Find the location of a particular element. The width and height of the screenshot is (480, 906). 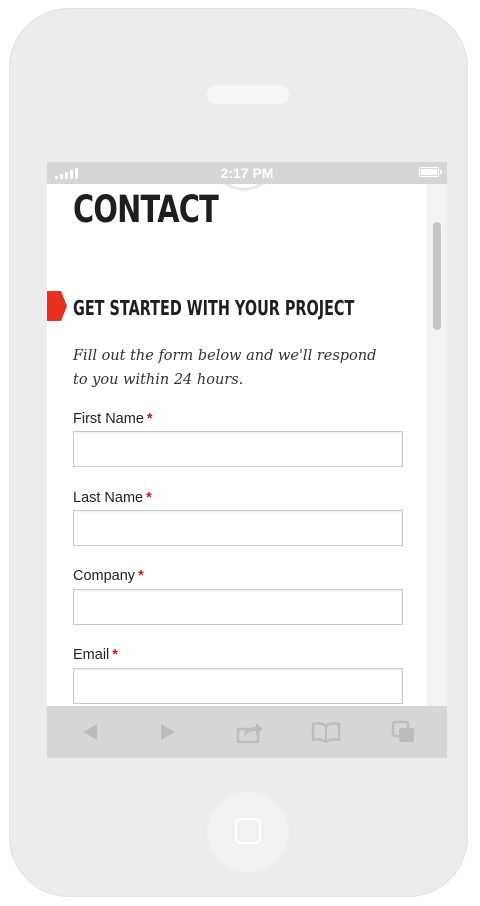

home-square-icon is located at coordinates (248, 831).